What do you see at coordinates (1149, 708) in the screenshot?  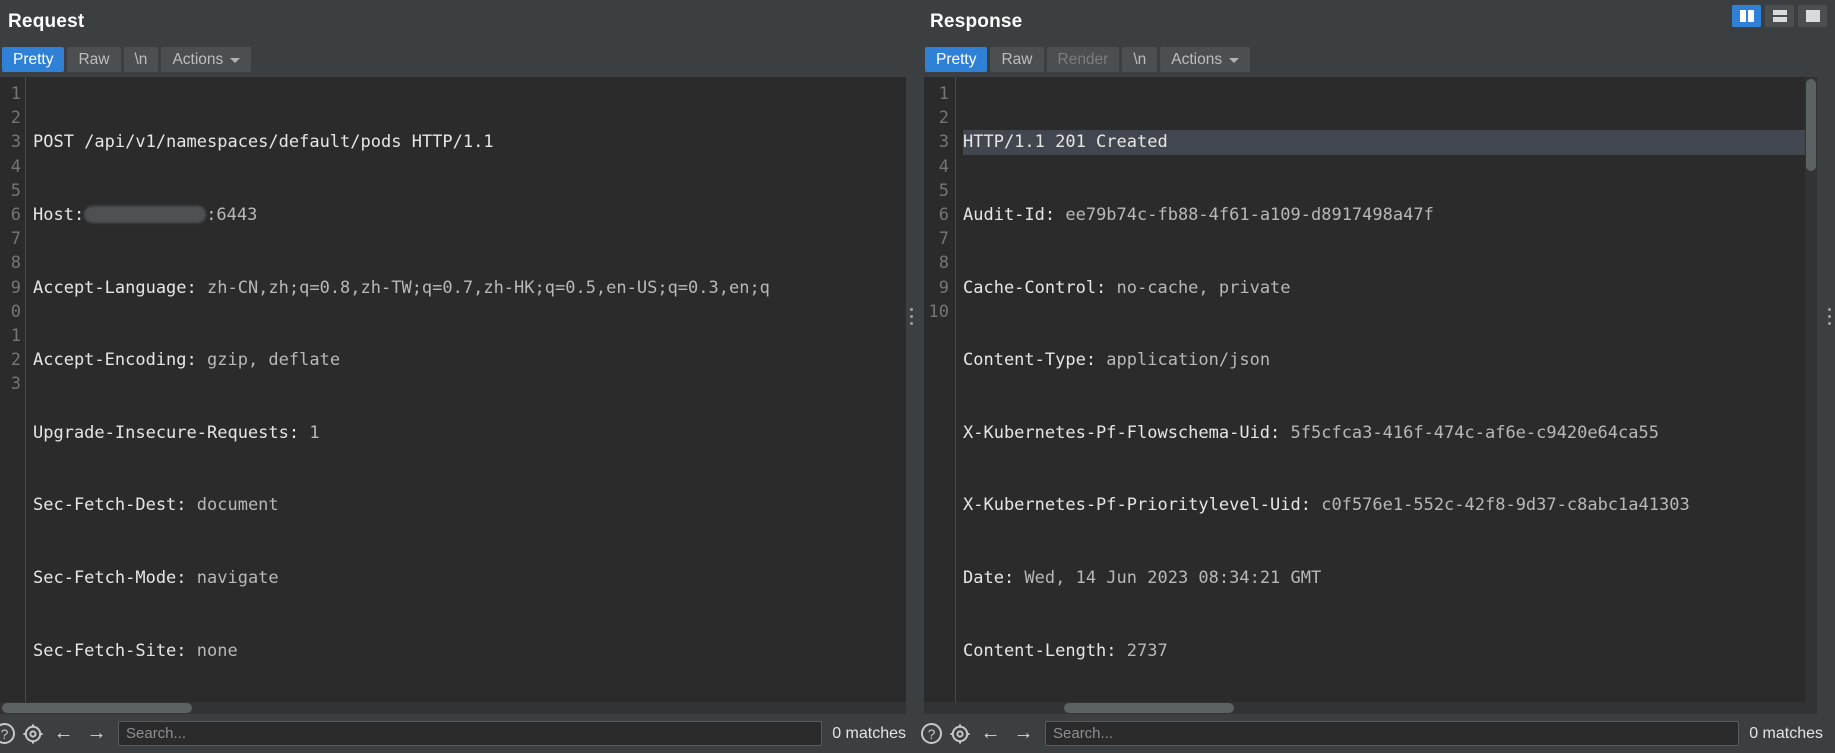 I see `response-hscroll-thumb` at bounding box center [1149, 708].